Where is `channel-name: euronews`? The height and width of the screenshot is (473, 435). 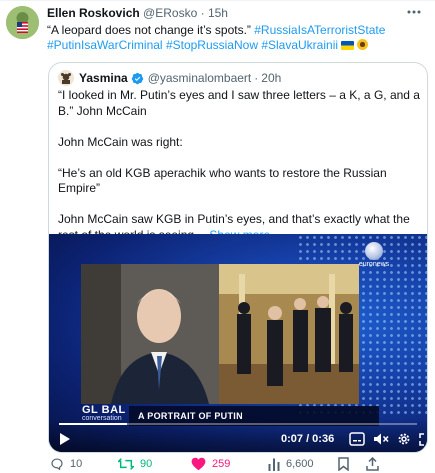 channel-name: euronews is located at coordinates (374, 264).